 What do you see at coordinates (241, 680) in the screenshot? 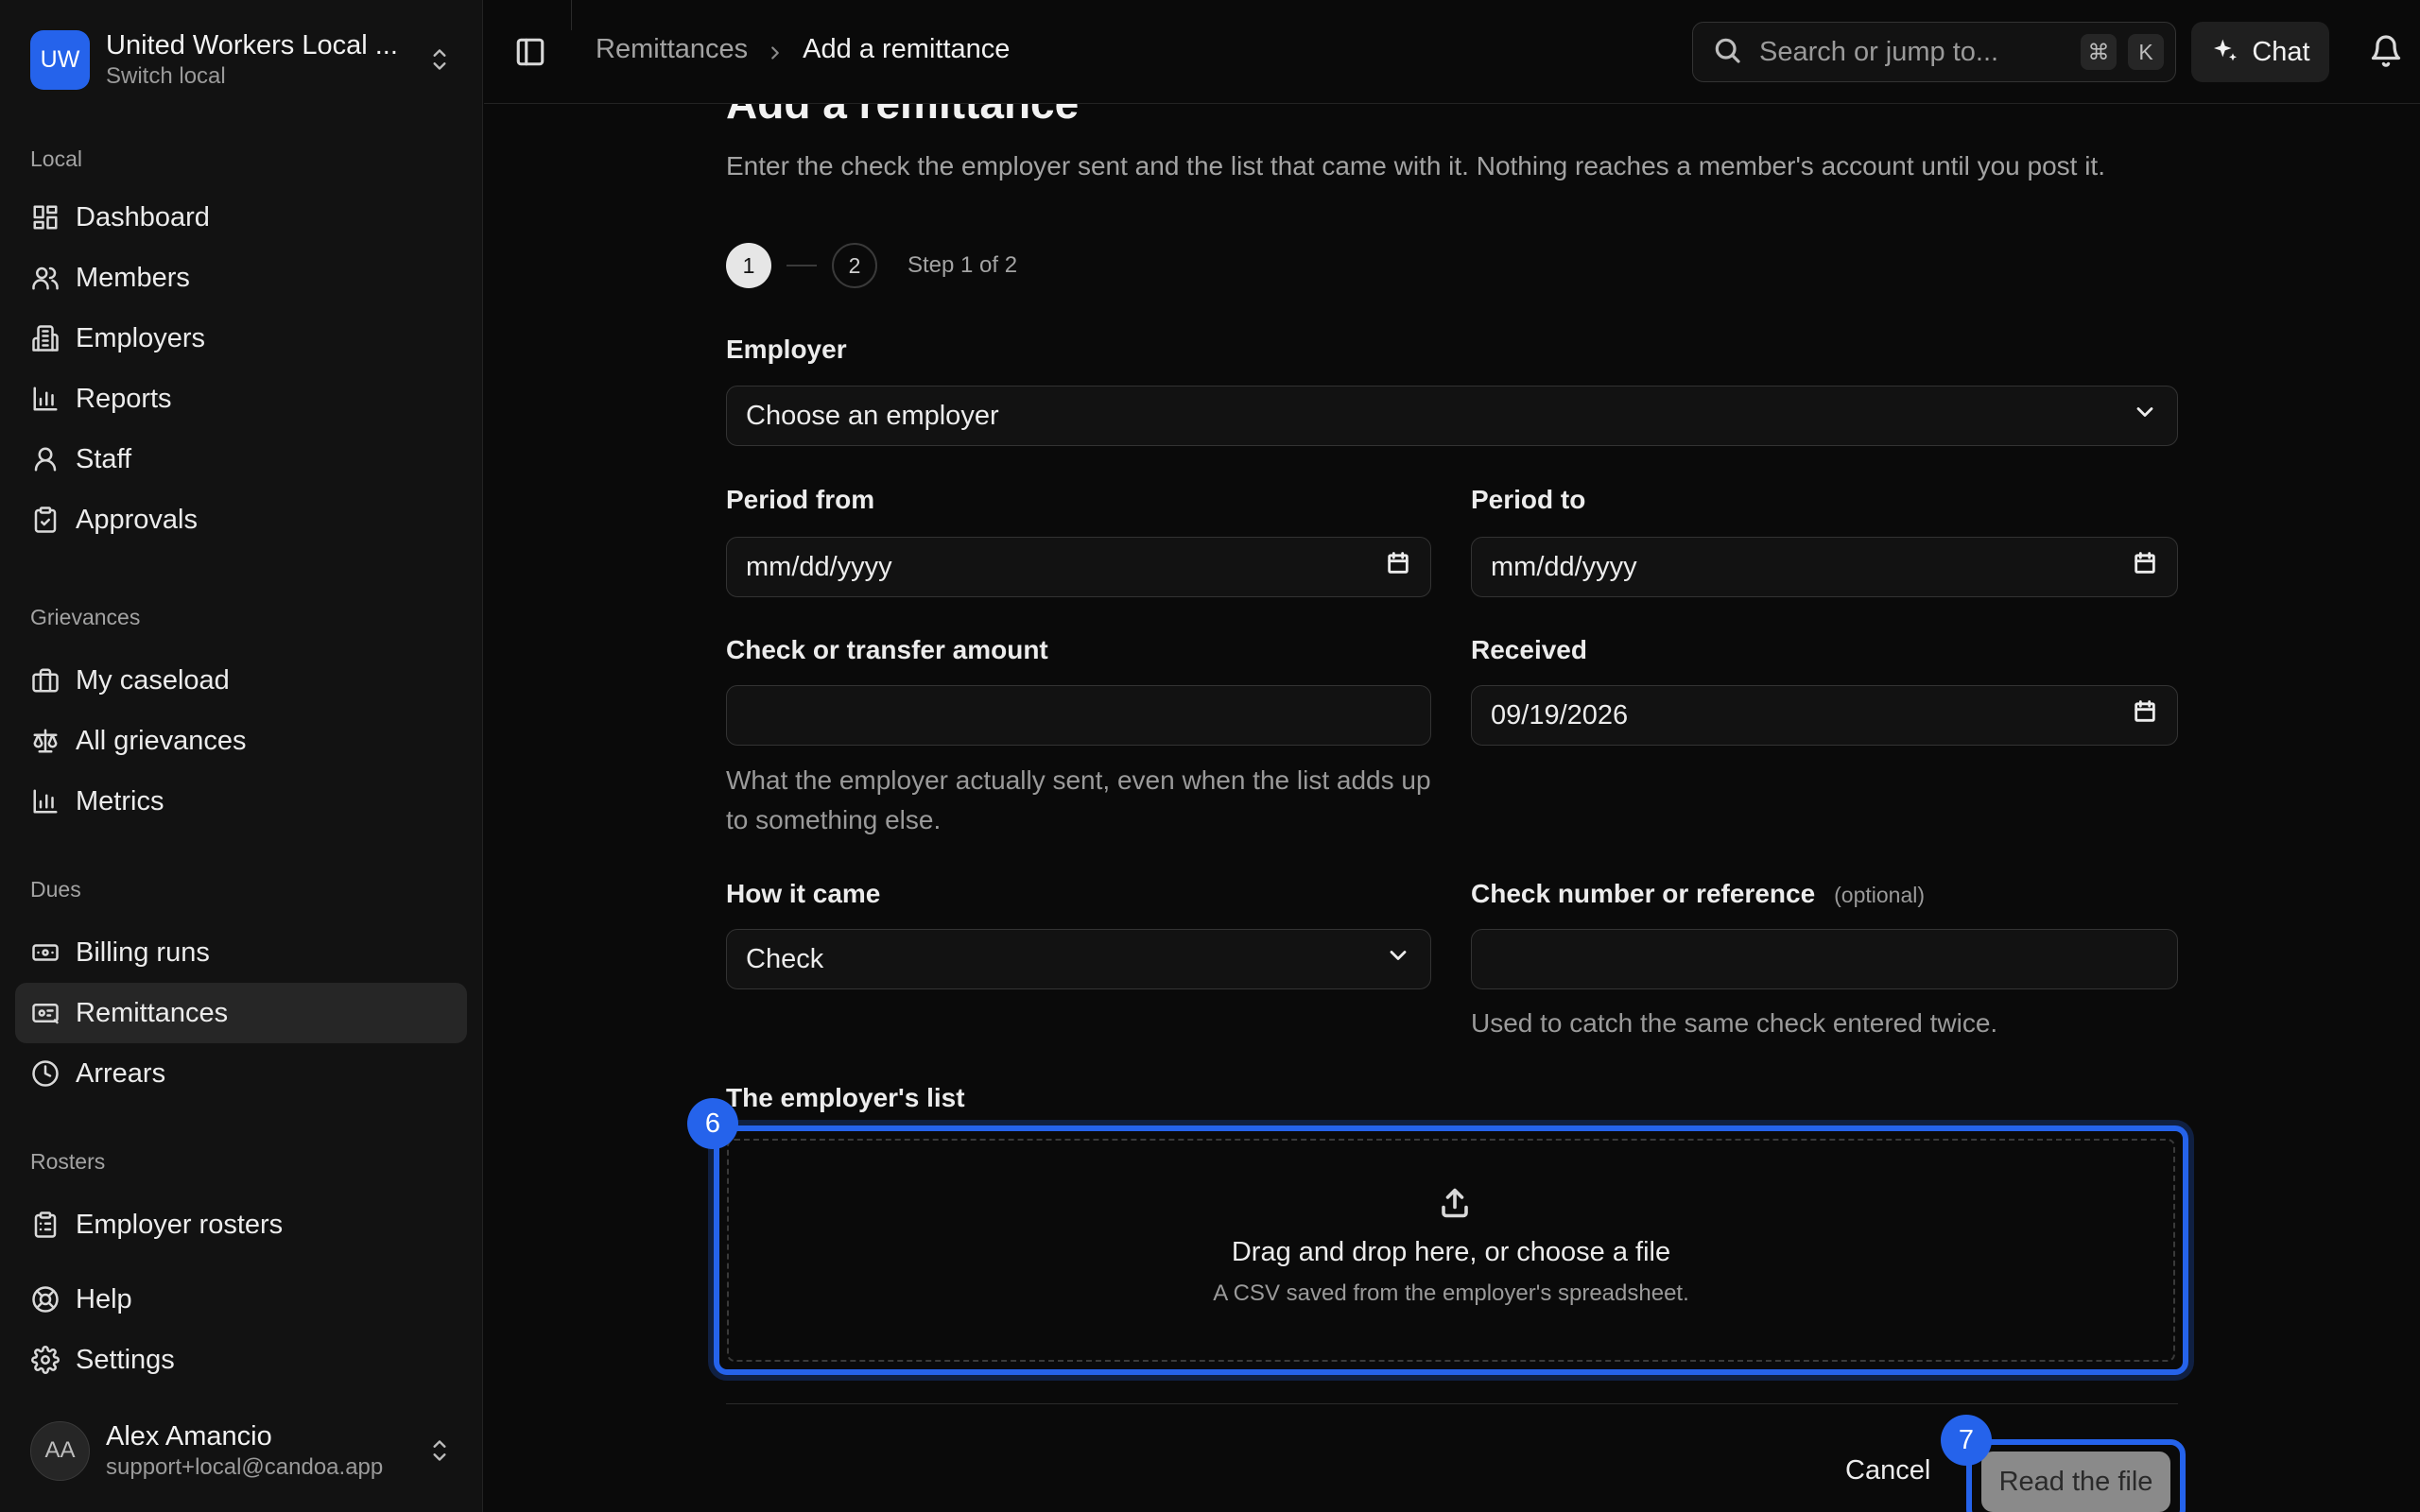
I see `sidebar-item-my-caseload: My caseload` at bounding box center [241, 680].